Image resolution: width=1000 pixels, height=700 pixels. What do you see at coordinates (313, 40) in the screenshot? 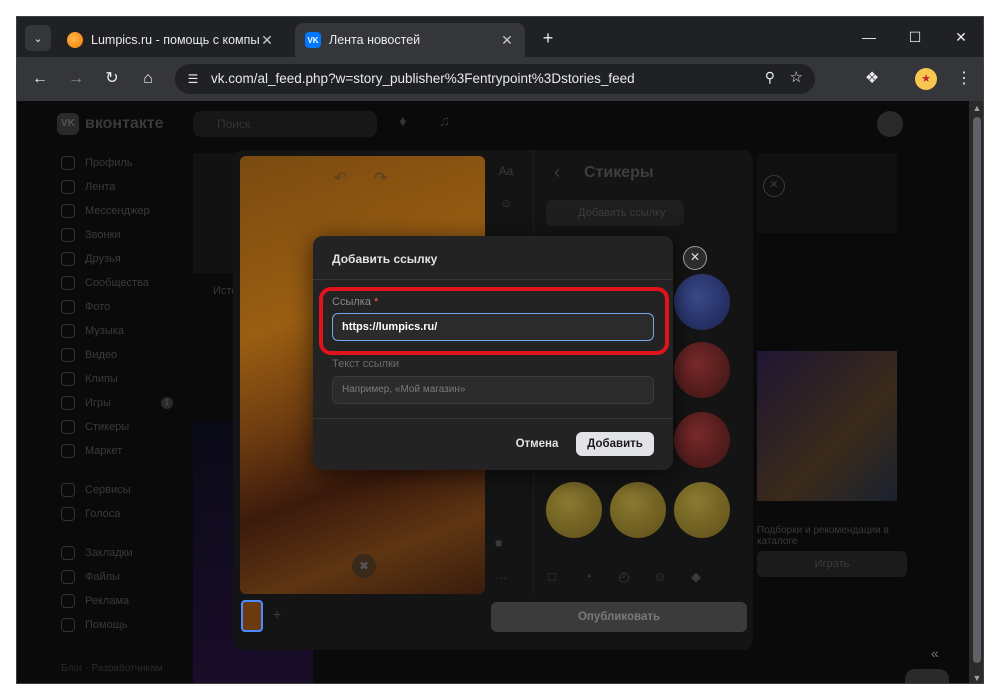
I see `vk-favicon-icon: VK` at bounding box center [313, 40].